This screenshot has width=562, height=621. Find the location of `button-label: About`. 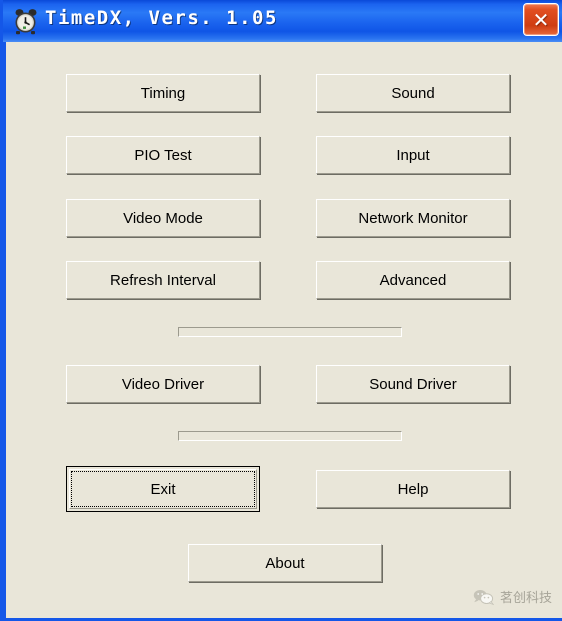

button-label: About is located at coordinates (285, 563).